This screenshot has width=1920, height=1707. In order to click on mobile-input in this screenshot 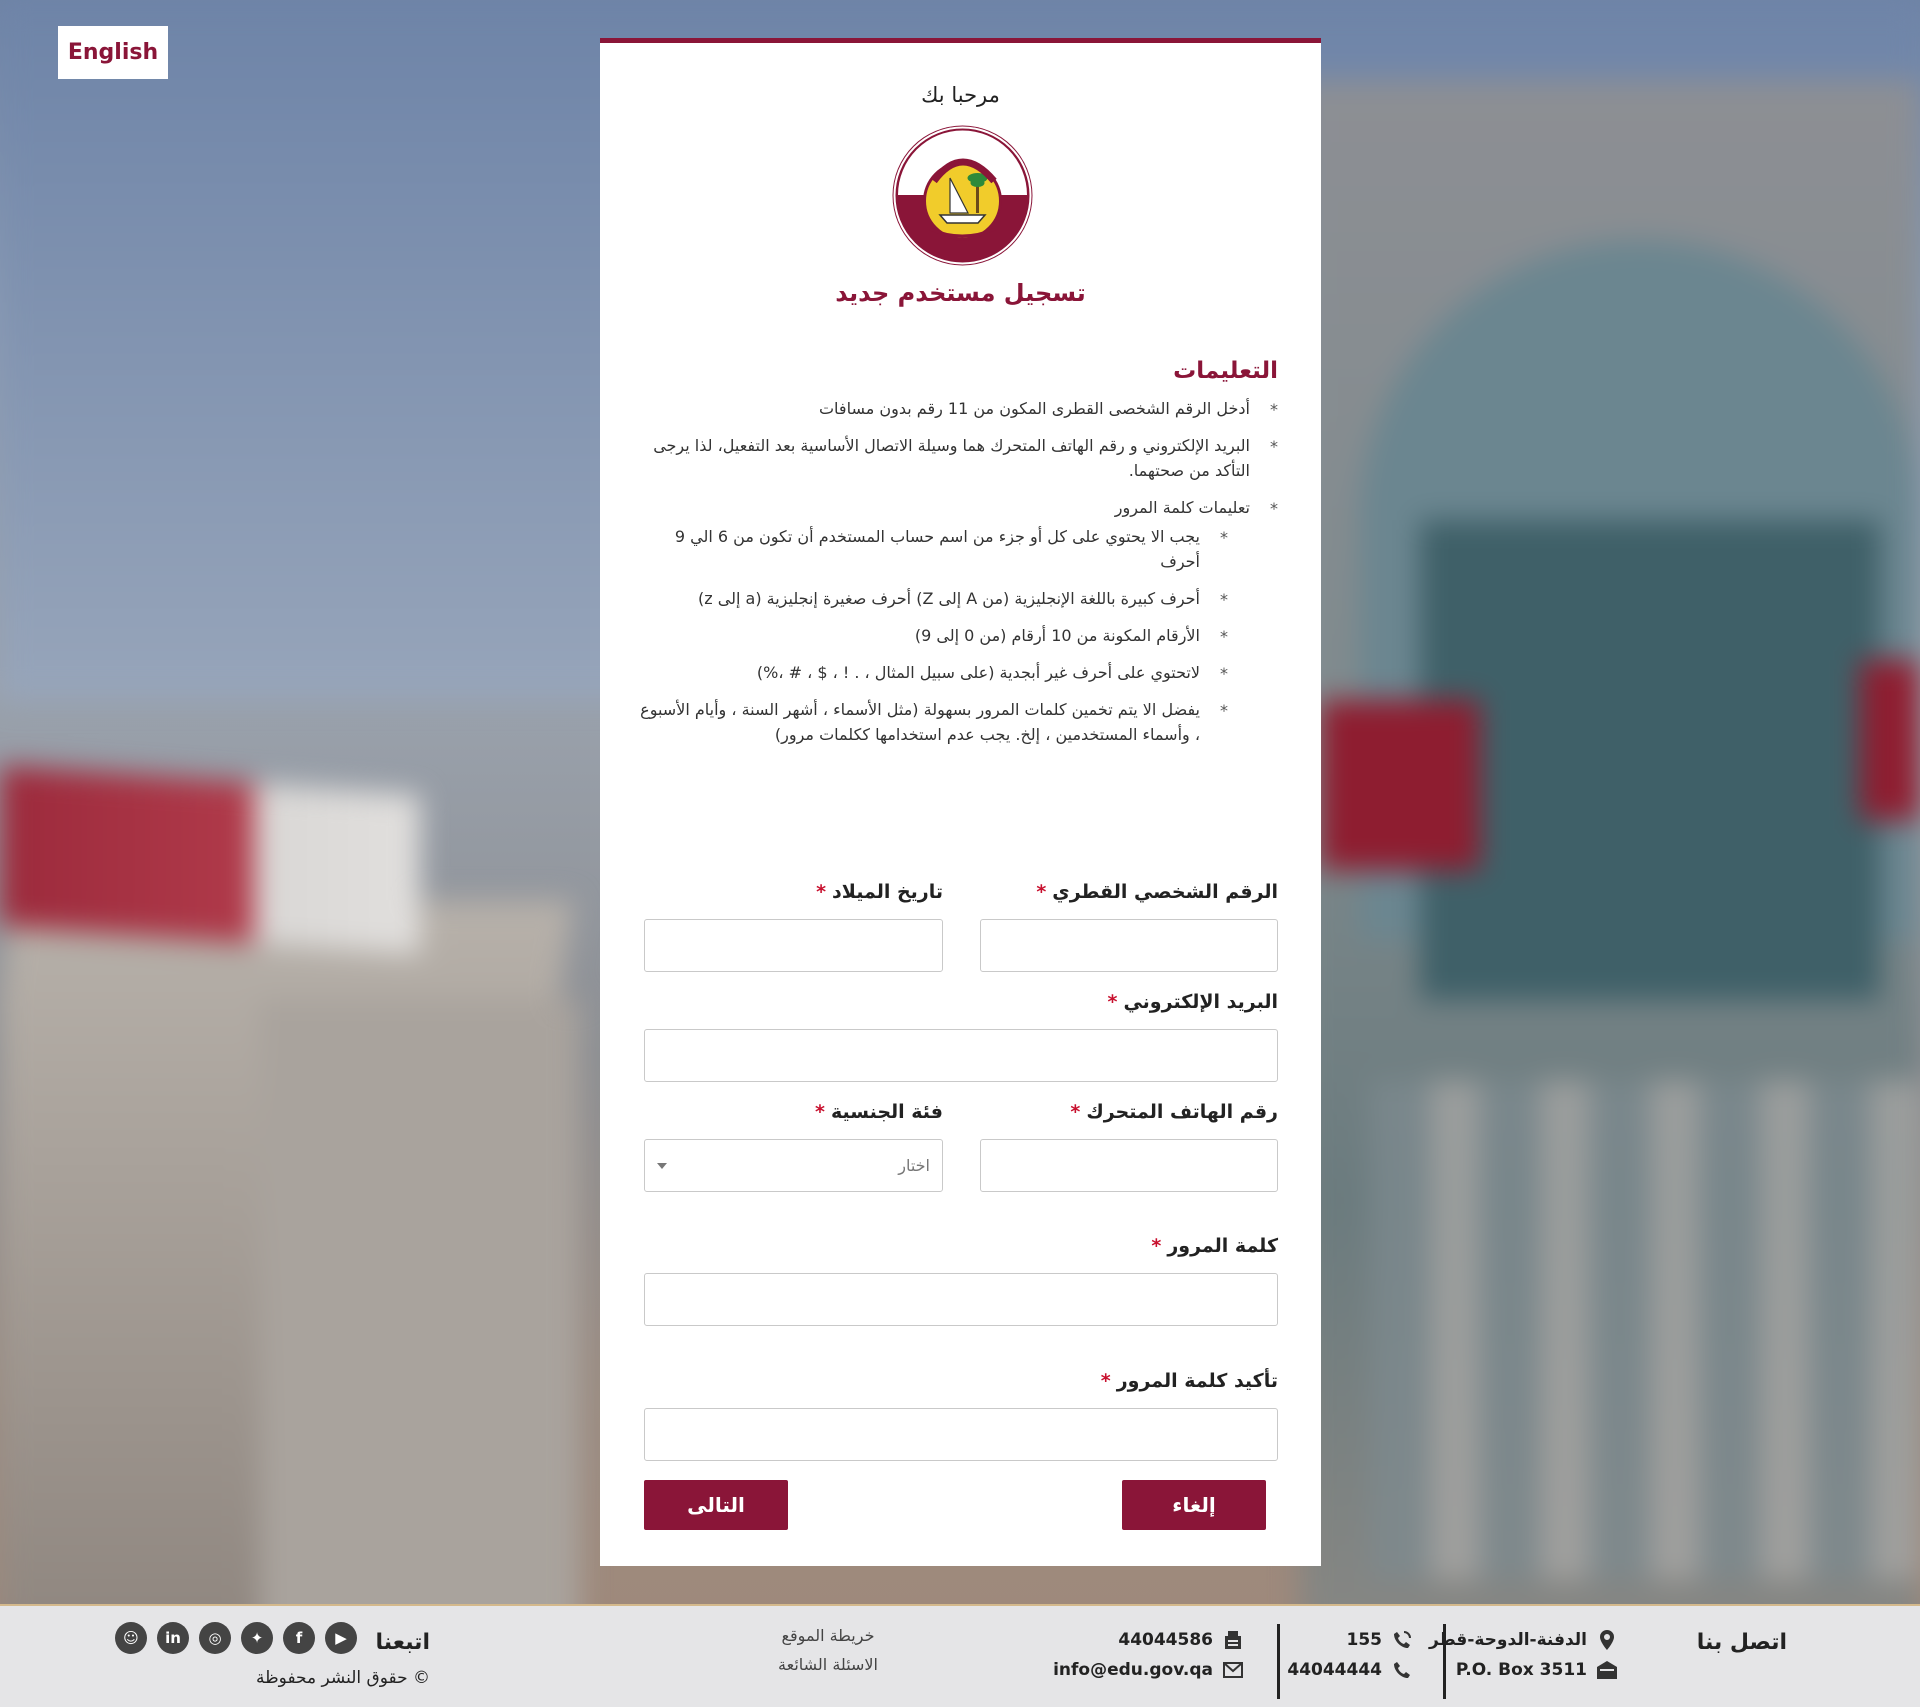, I will do `click(1129, 1165)`.